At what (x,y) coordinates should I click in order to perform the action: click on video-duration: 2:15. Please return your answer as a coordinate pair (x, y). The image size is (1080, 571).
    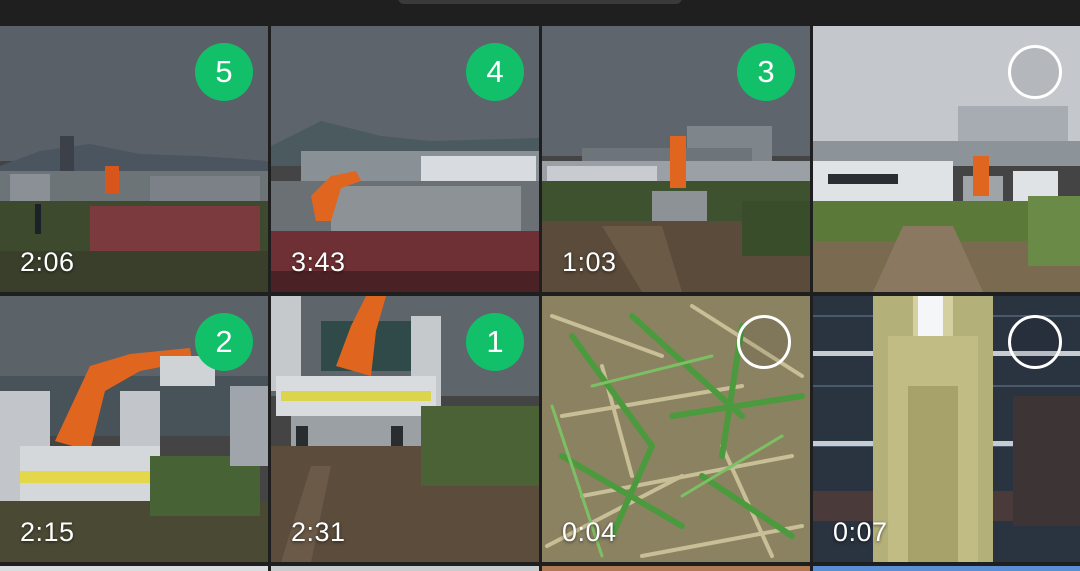
    Looking at the image, I should click on (47, 532).